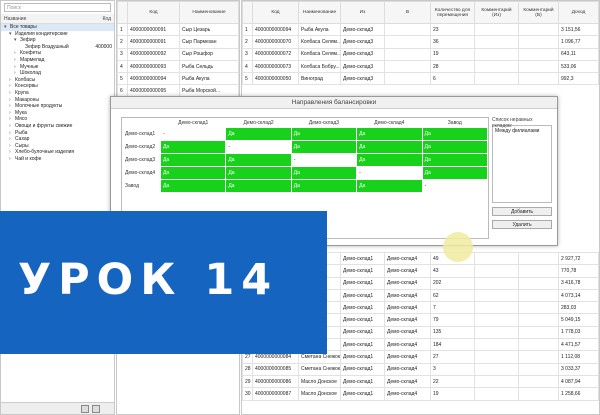 Image resolution: width=600 pixels, height=415 pixels. Describe the element at coordinates (57, 27) in the screenshot. I see `tree-item: ▾ Все товары` at that location.